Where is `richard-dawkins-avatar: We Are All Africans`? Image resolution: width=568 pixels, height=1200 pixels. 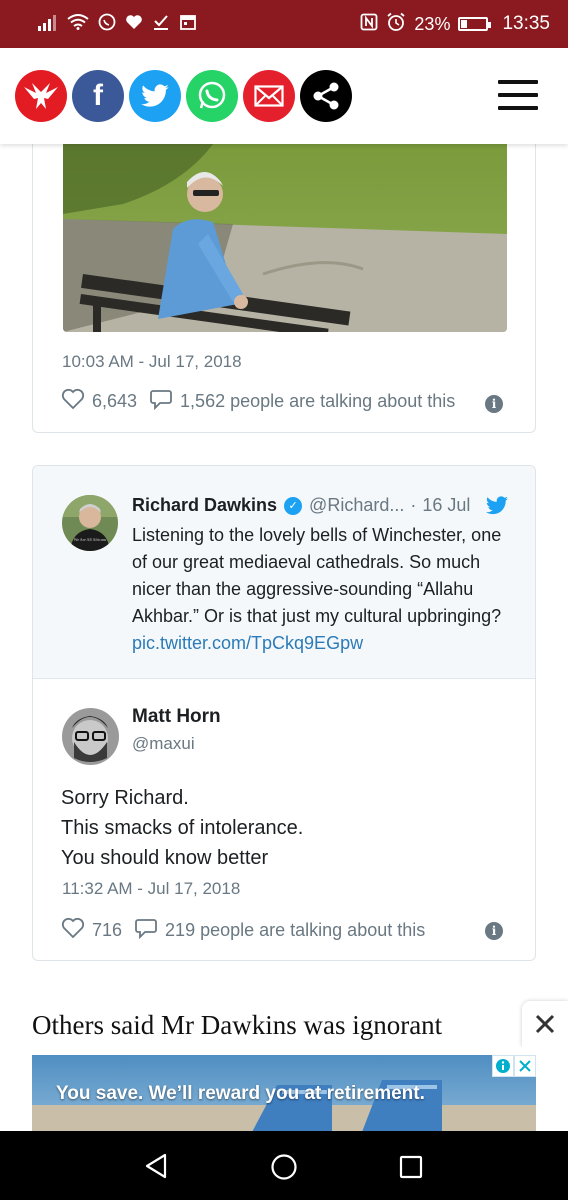 richard-dawkins-avatar: We Are All Africans is located at coordinates (90, 523).